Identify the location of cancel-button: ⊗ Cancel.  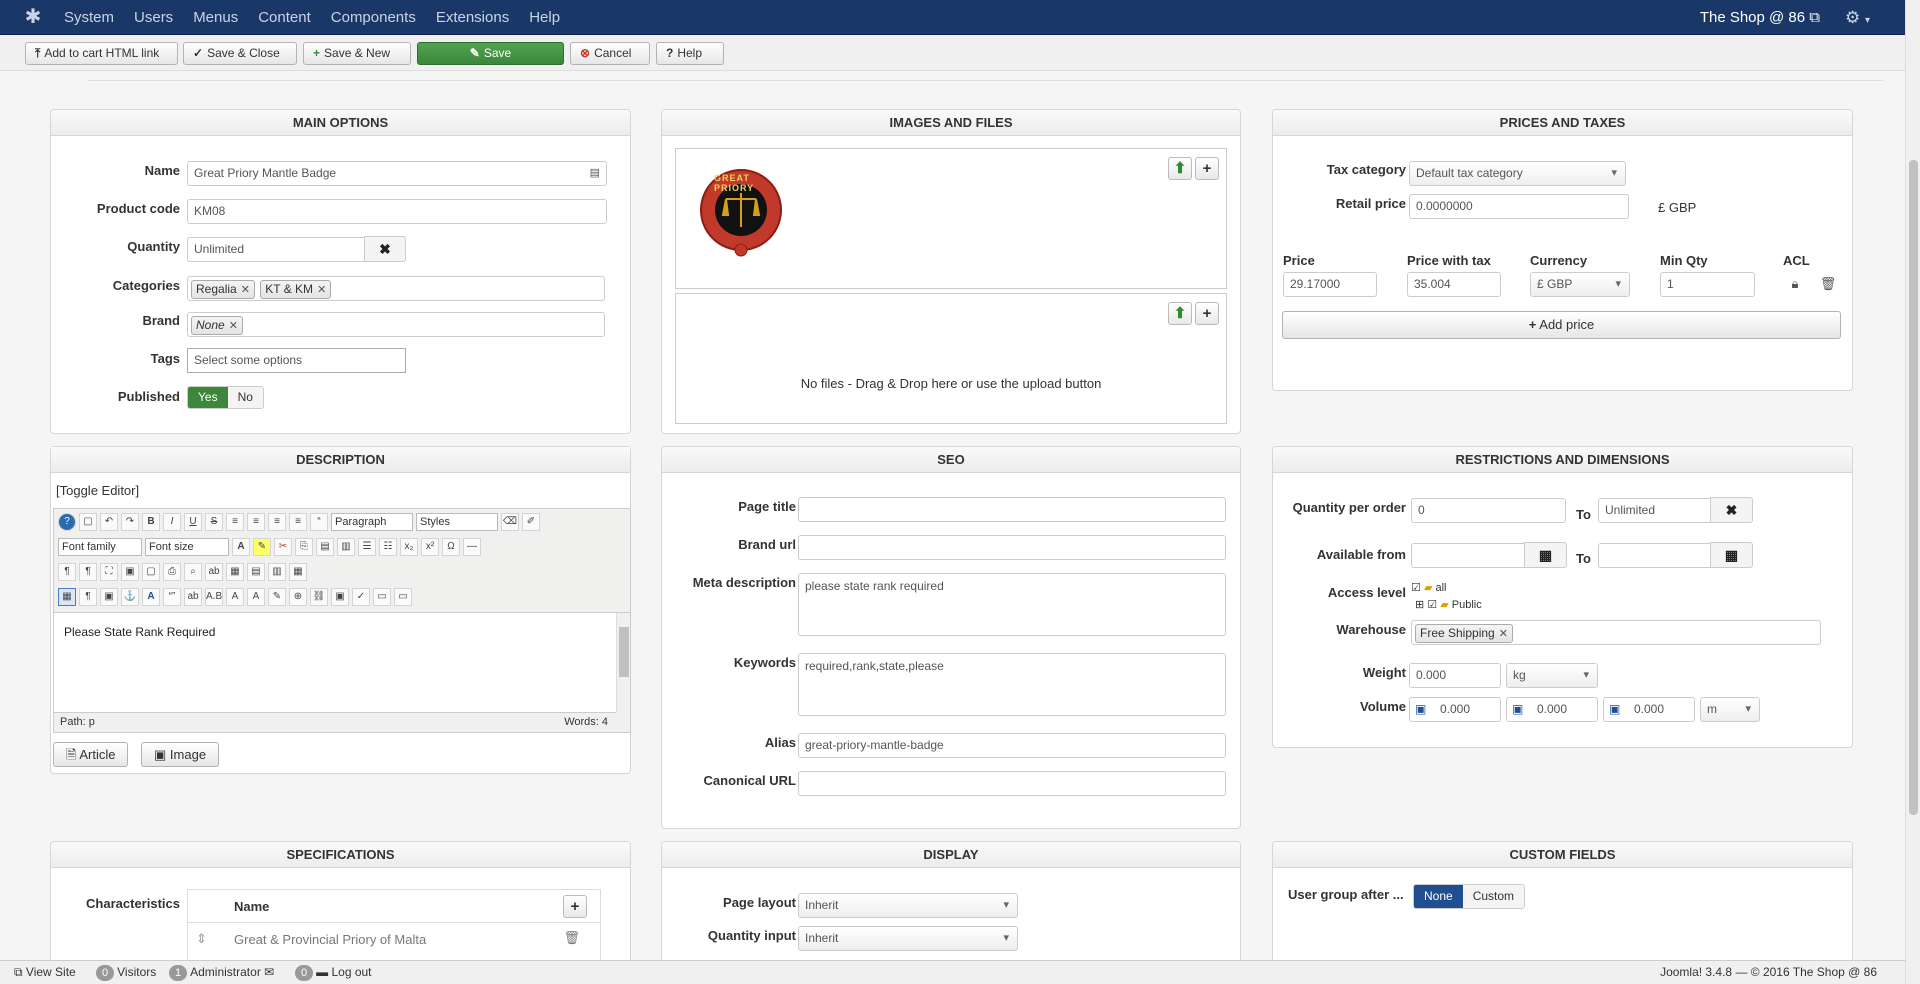
(610, 53).